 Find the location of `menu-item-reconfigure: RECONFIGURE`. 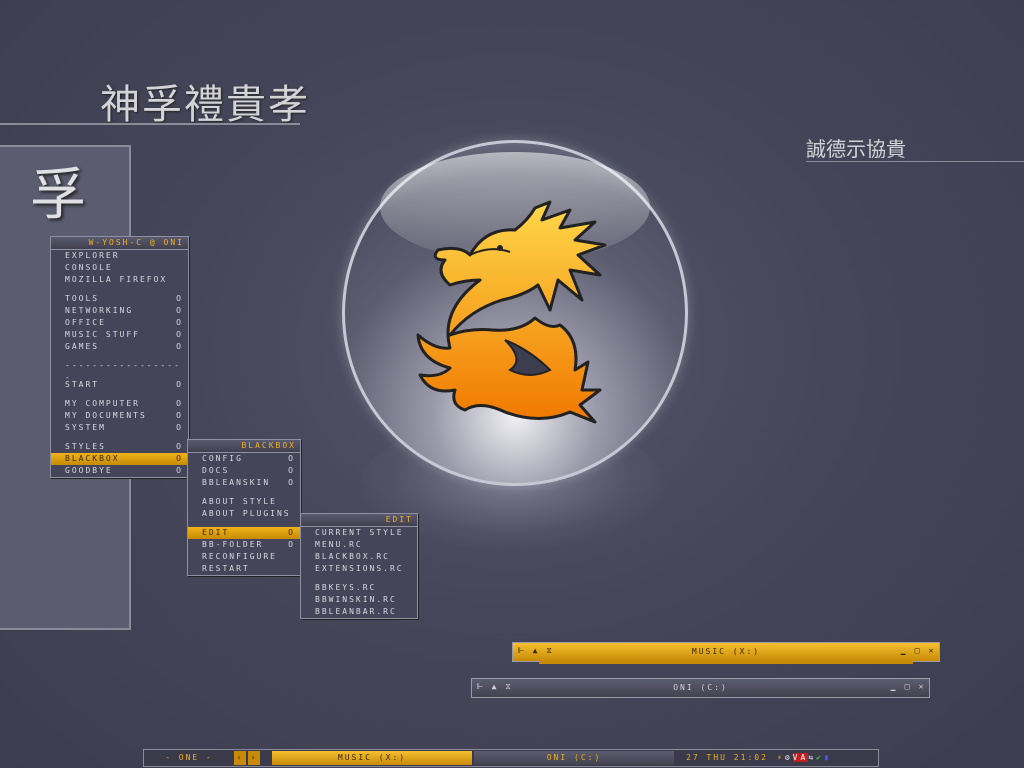

menu-item-reconfigure: RECONFIGURE is located at coordinates (244, 557).